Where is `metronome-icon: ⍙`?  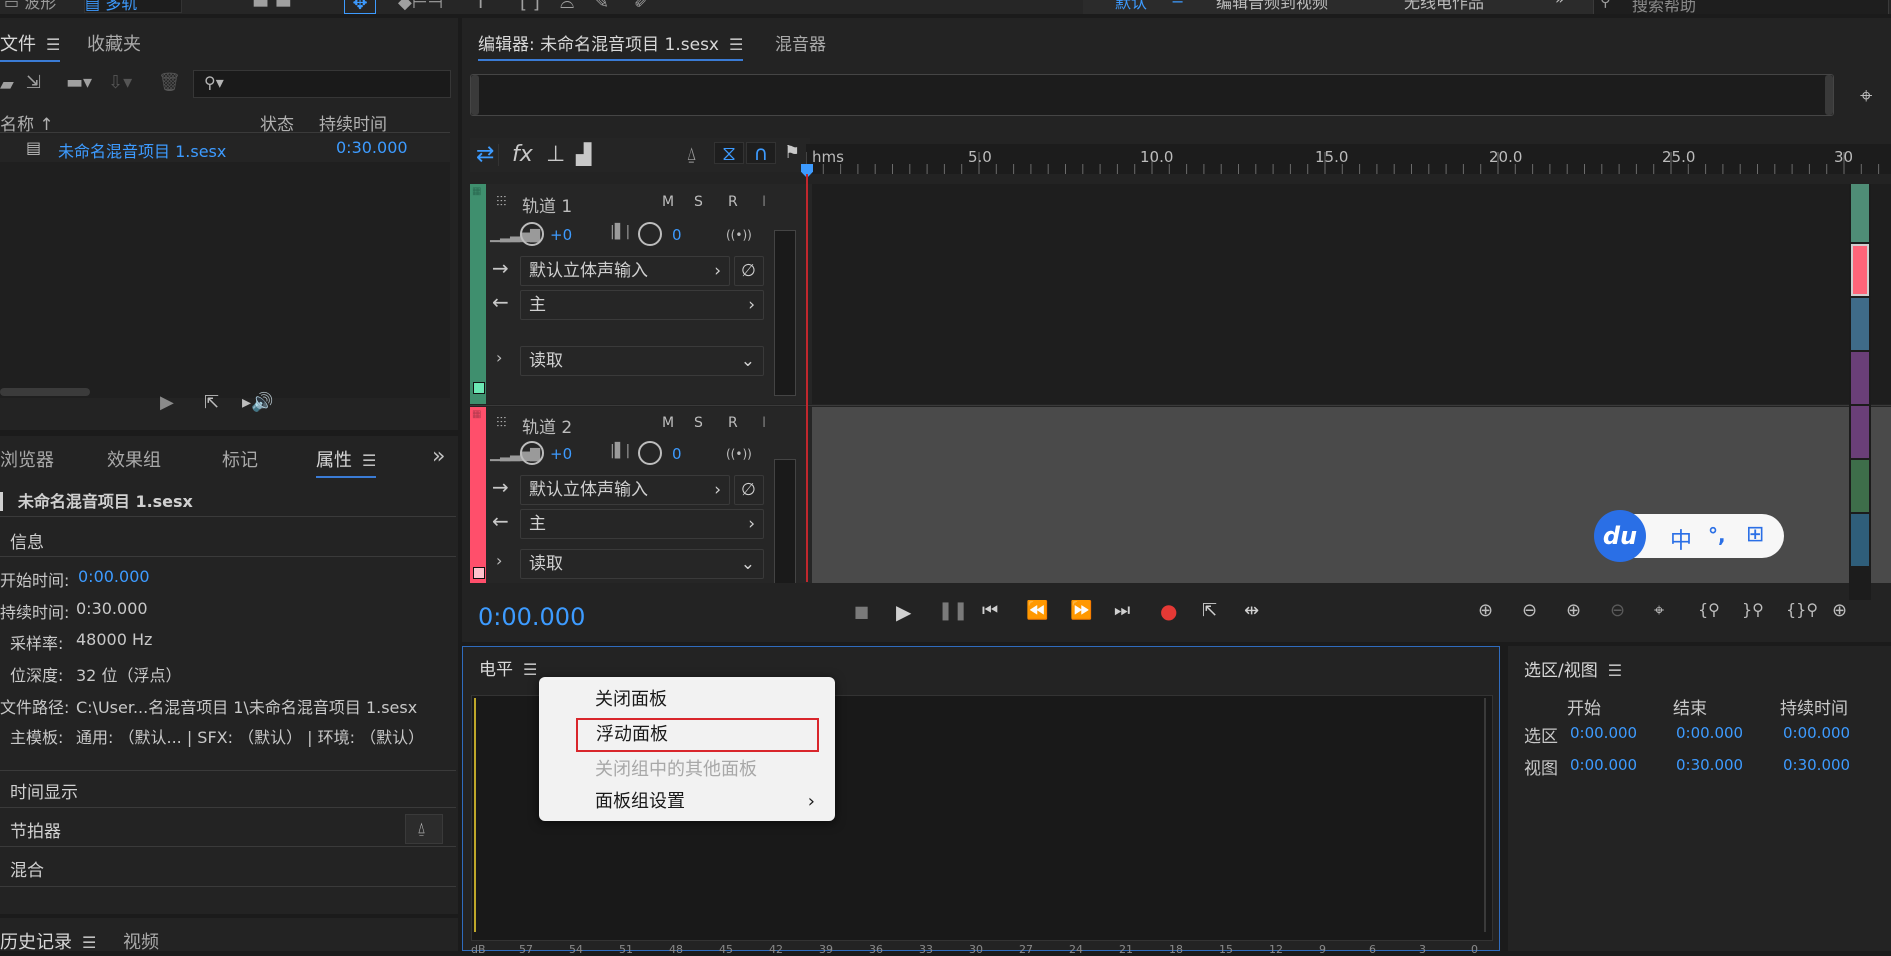
metronome-icon: ⍙ is located at coordinates (691, 155).